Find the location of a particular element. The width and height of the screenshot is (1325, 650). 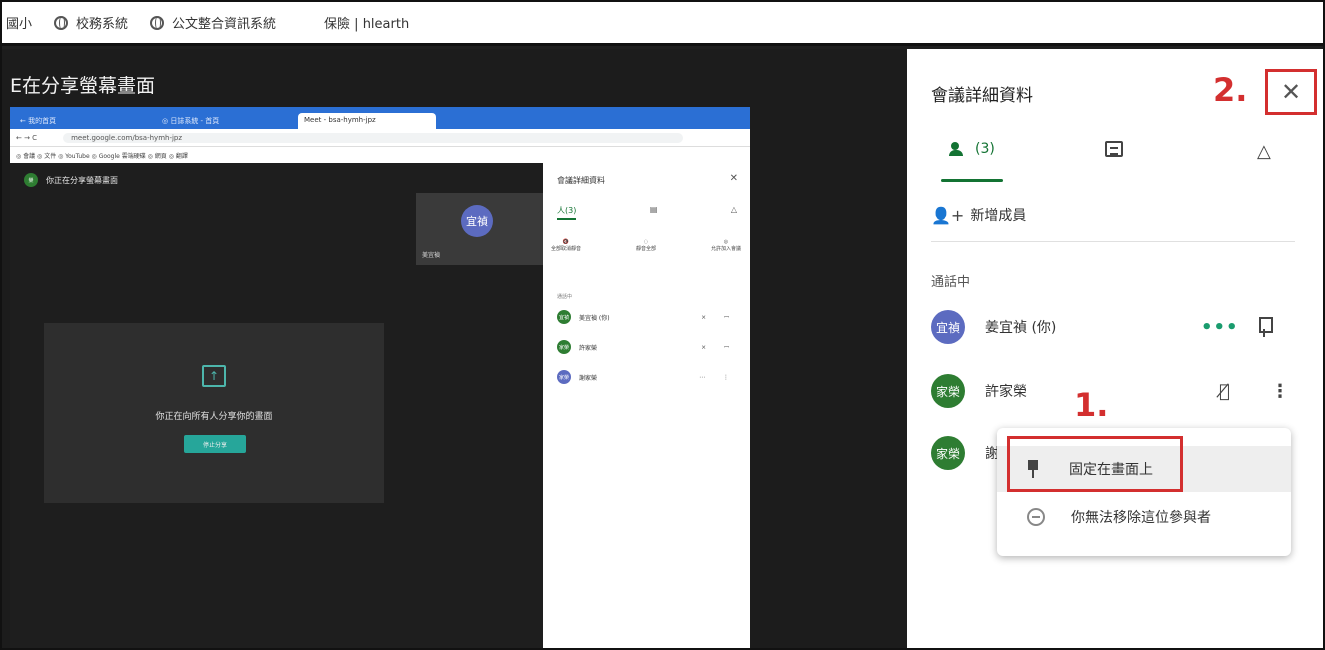

nested-action: 🔇 全部取消靜音 is located at coordinates (566, 245).